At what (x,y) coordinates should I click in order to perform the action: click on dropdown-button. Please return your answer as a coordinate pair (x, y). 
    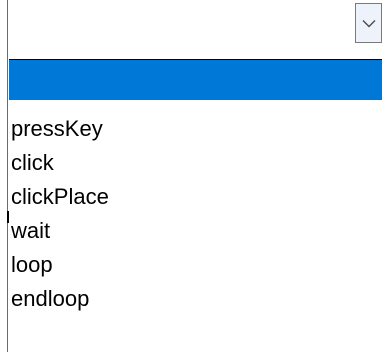
    Looking at the image, I should click on (368, 23).